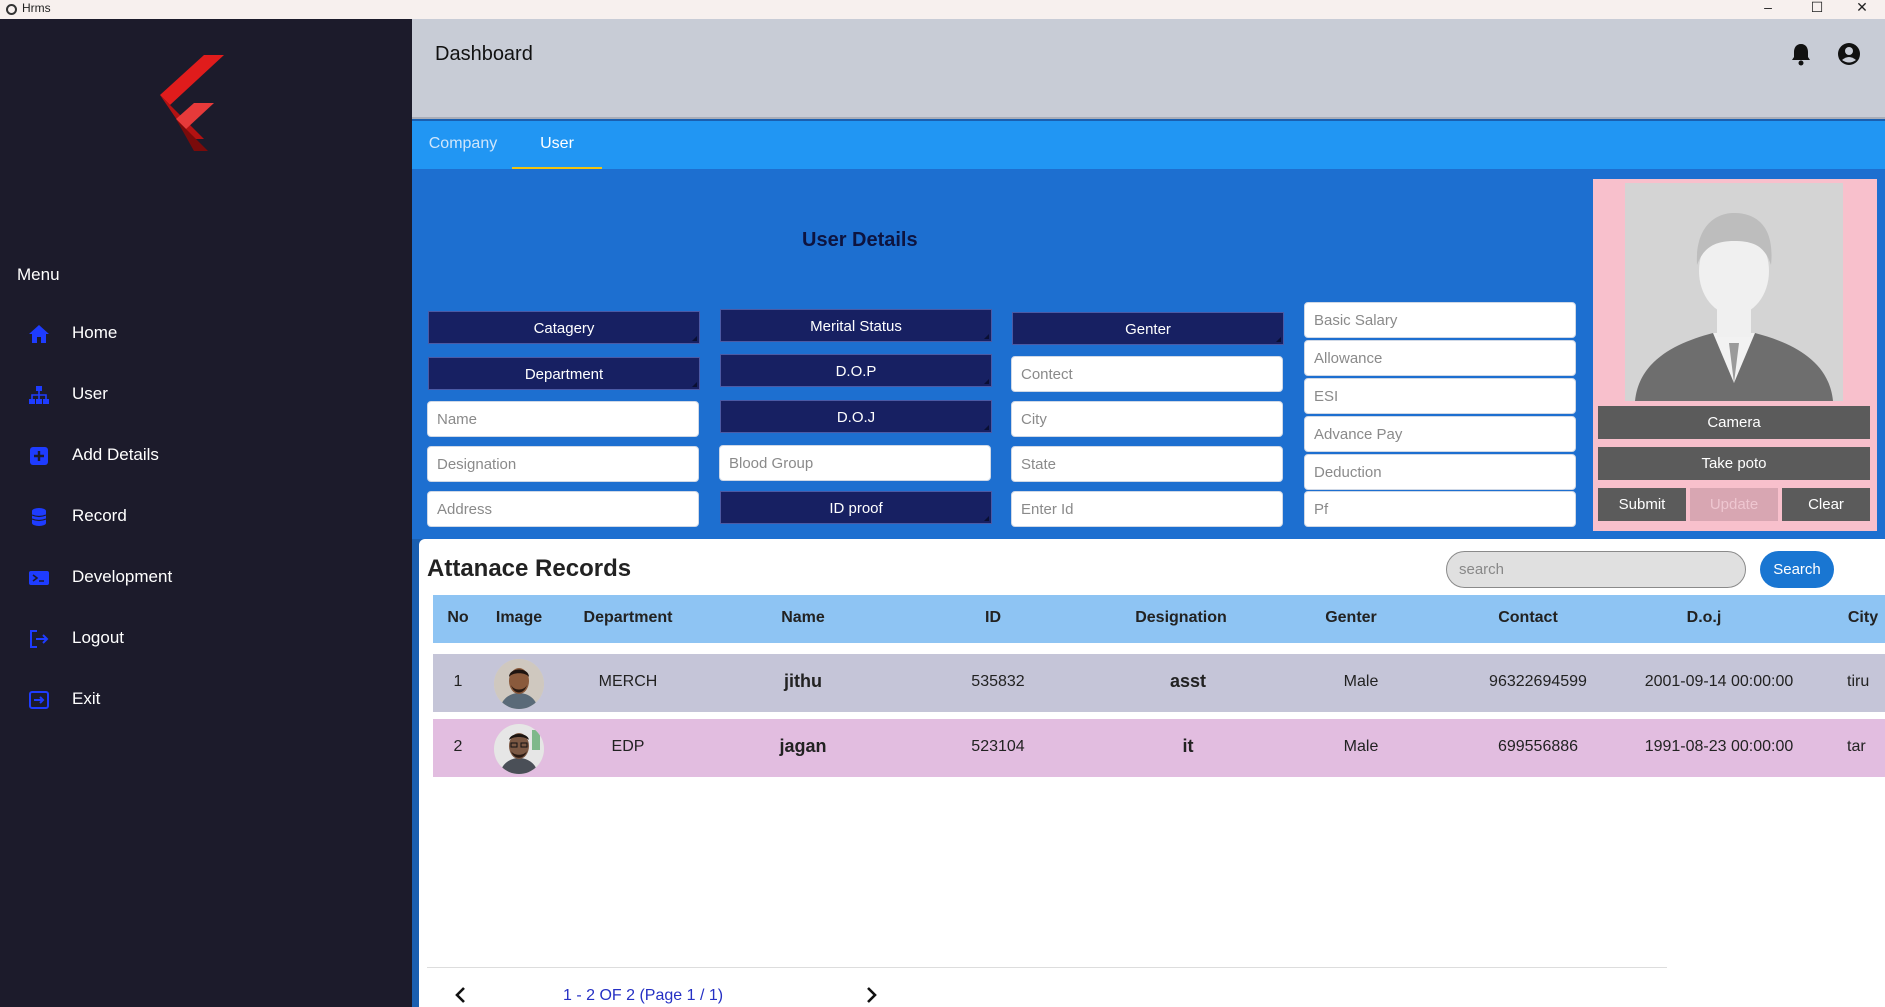 This screenshot has height=1007, width=1885. I want to click on search-input, so click(1596, 569).